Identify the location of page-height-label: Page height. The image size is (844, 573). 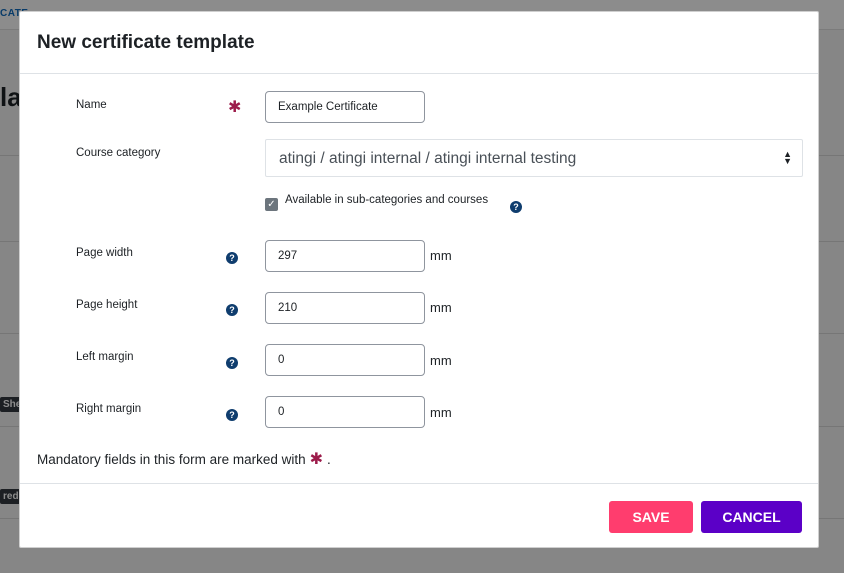
(107, 305).